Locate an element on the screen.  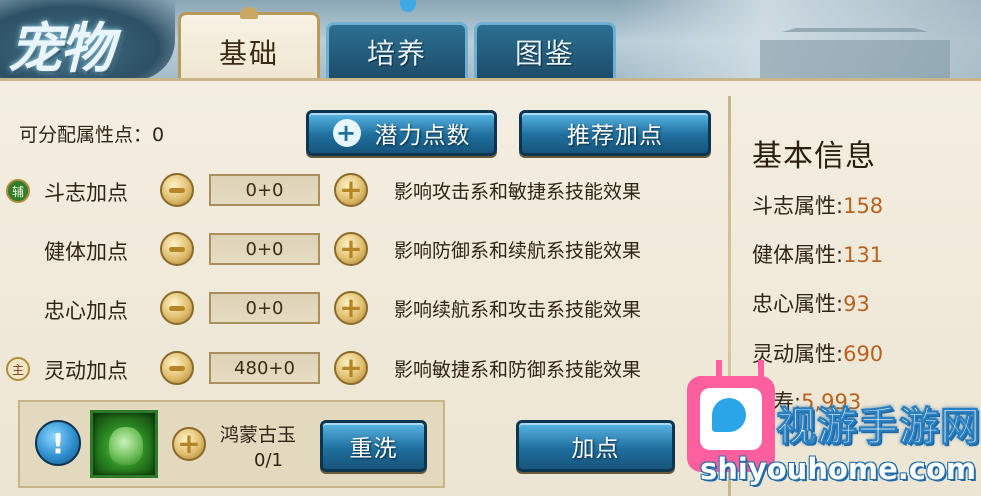
stat-physique: 健体属性:131 is located at coordinates (817, 254).